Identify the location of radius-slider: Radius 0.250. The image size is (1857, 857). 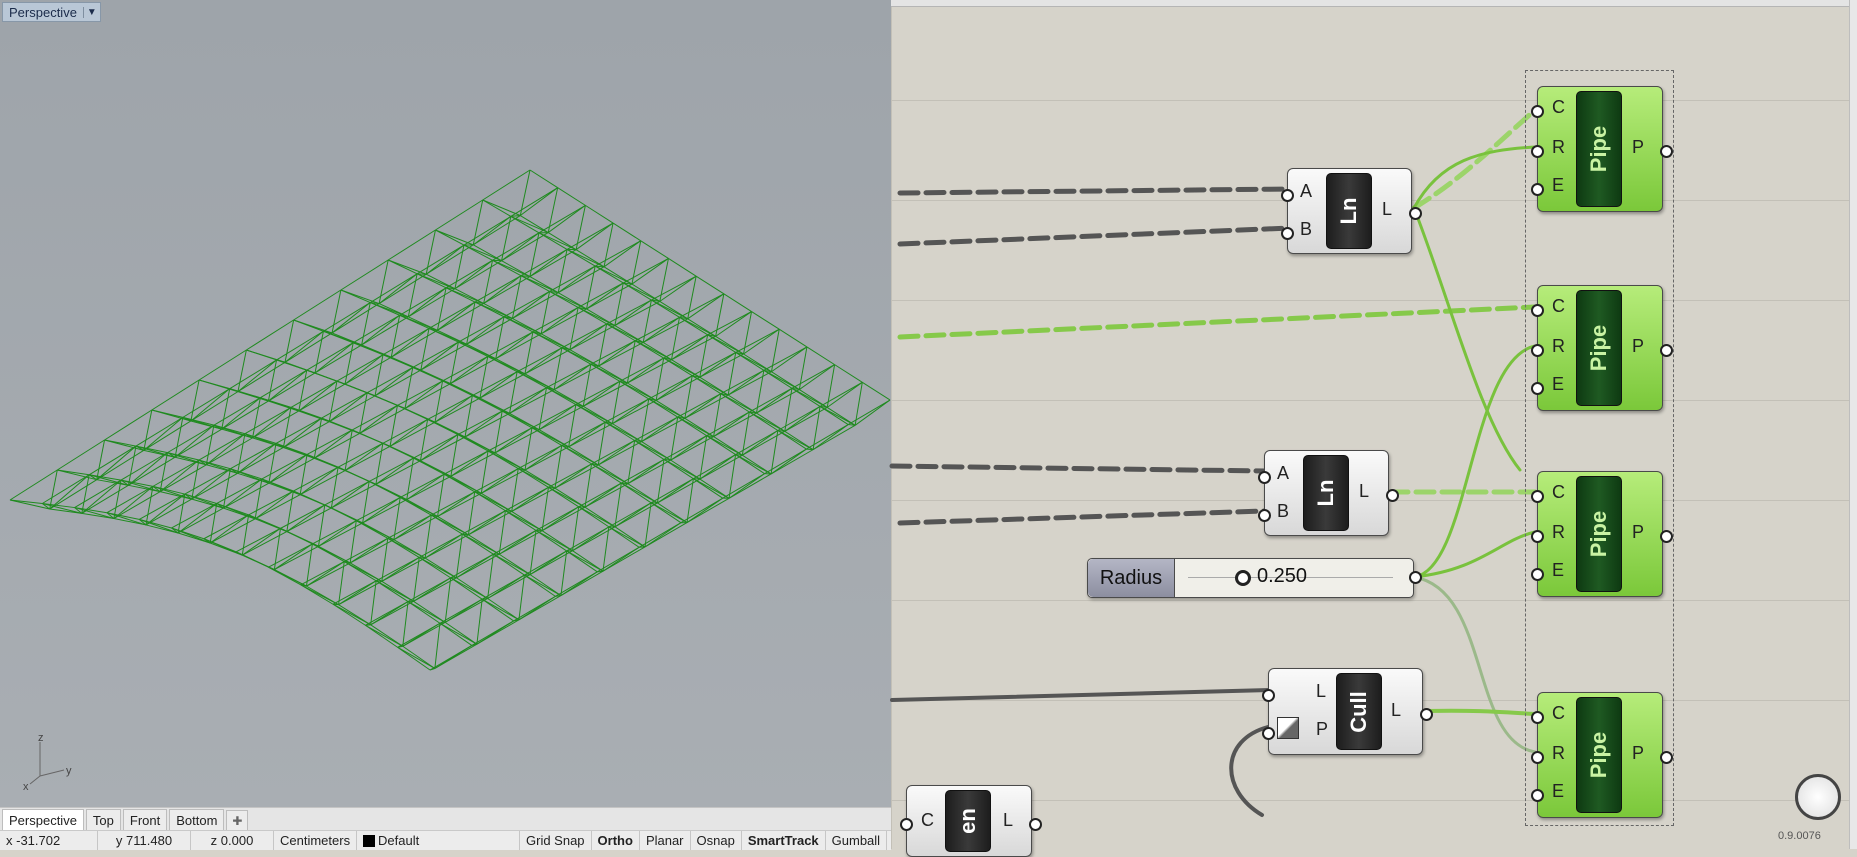
(1250, 578).